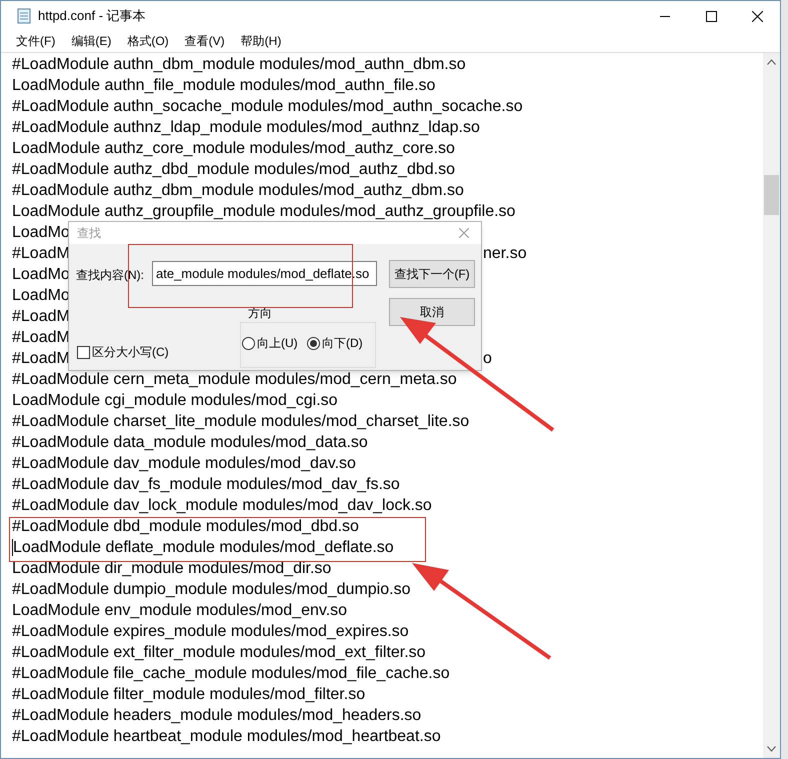 The image size is (788, 759). Describe the element at coordinates (233, 170) in the screenshot. I see `text-line: #LoadModule authz_dbd_module modules/mod_authz_dbd.so` at that location.